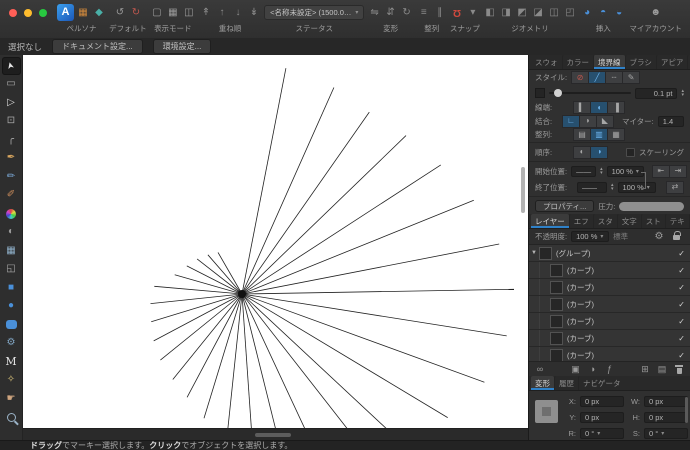 The image size is (690, 450). I want to click on move-tool: ➤, so click(11, 66).